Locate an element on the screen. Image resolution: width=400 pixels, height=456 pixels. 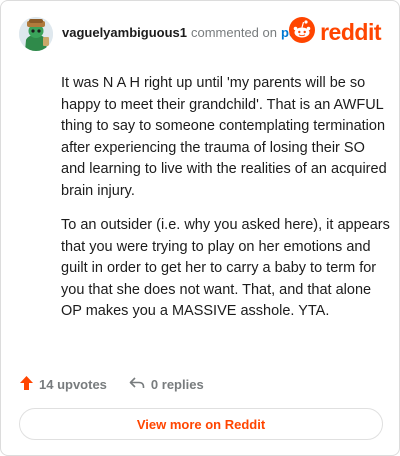
comment-meta: vaguelyambiguous1 commented on post is located at coordinates (185, 32).